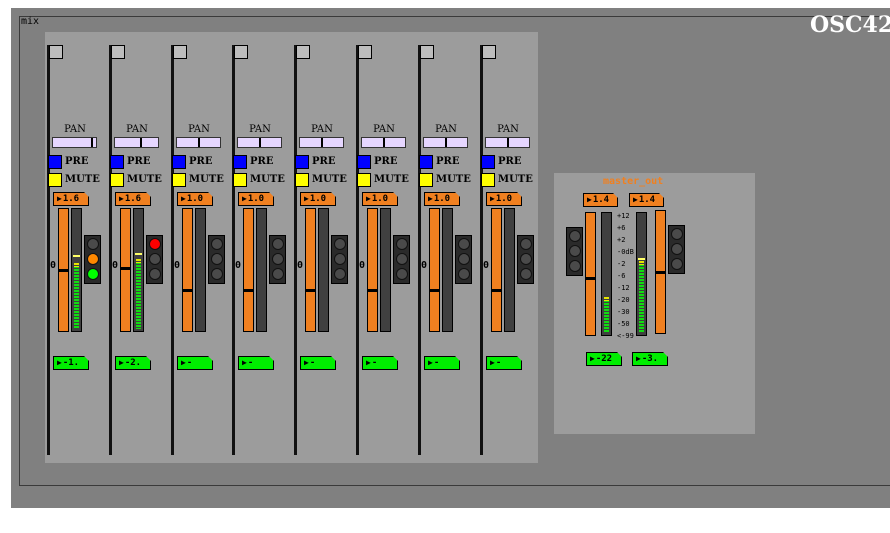 This screenshot has height=533, width=890. I want to click on master-right-fader, so click(660, 272).